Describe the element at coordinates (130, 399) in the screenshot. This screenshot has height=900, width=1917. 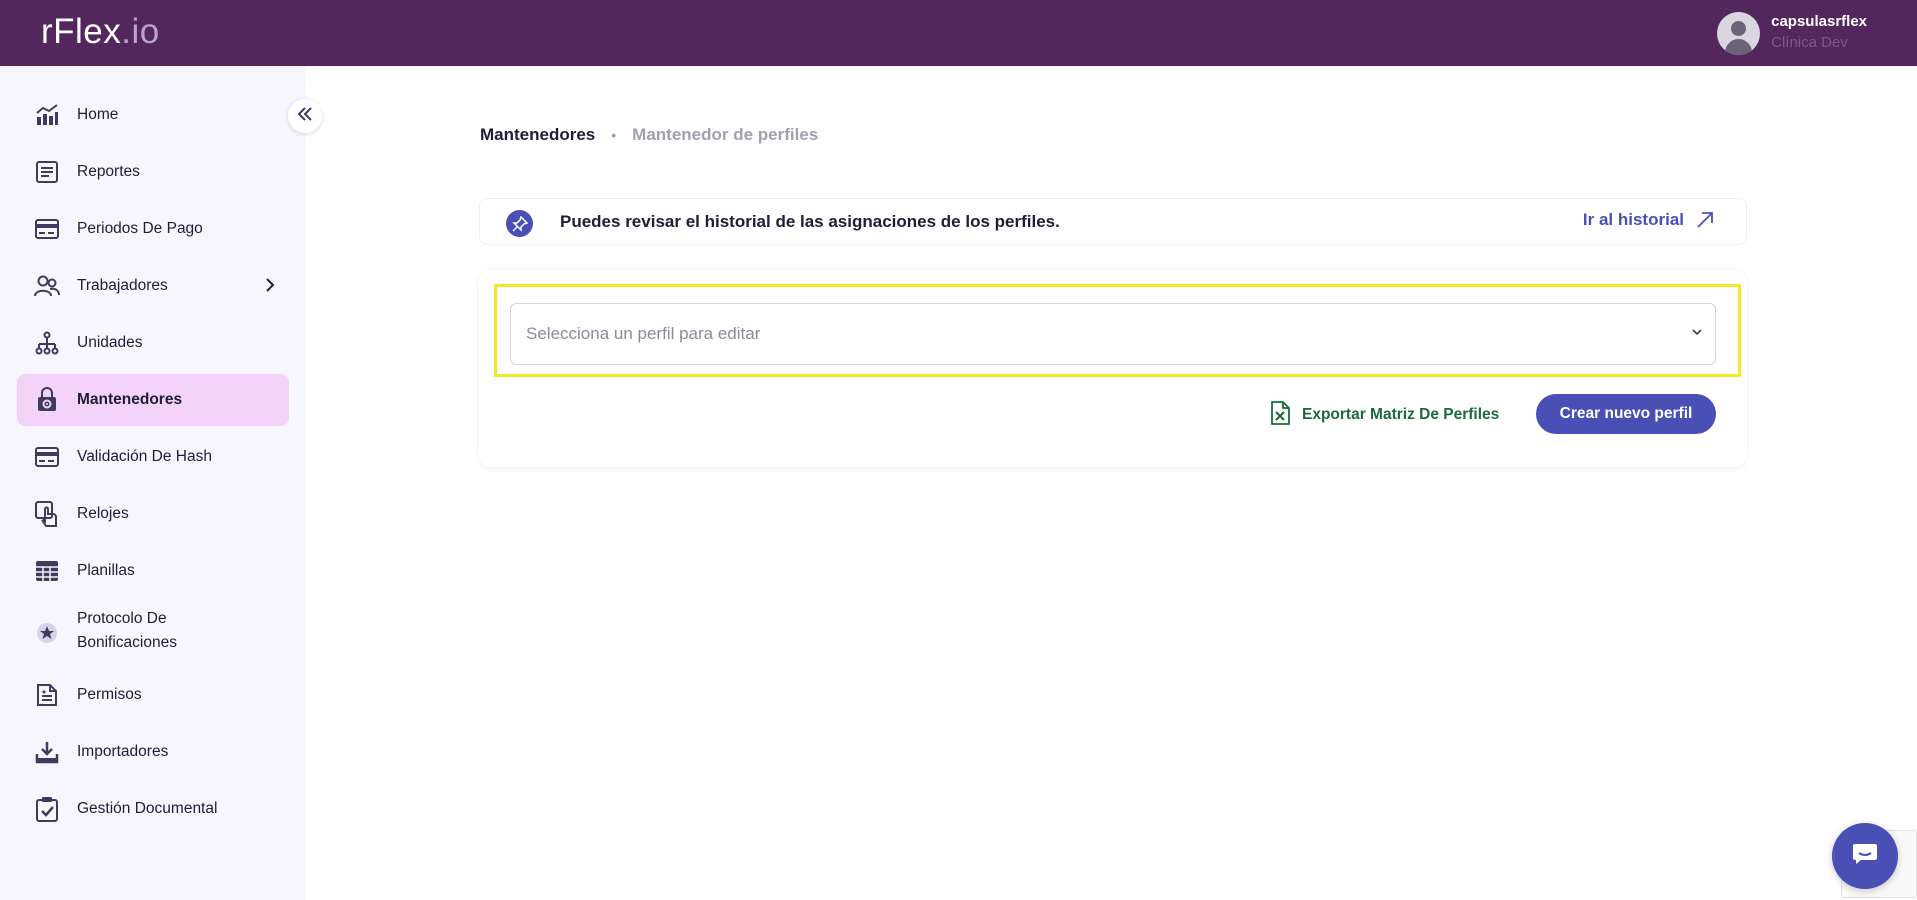
I see `sidebar-item-label: Mantenedores` at that location.